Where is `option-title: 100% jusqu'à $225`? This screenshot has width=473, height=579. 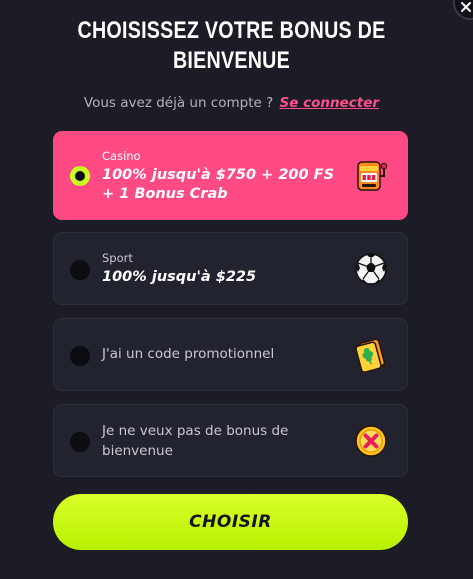
option-title: 100% jusqu'à $225 is located at coordinates (179, 277).